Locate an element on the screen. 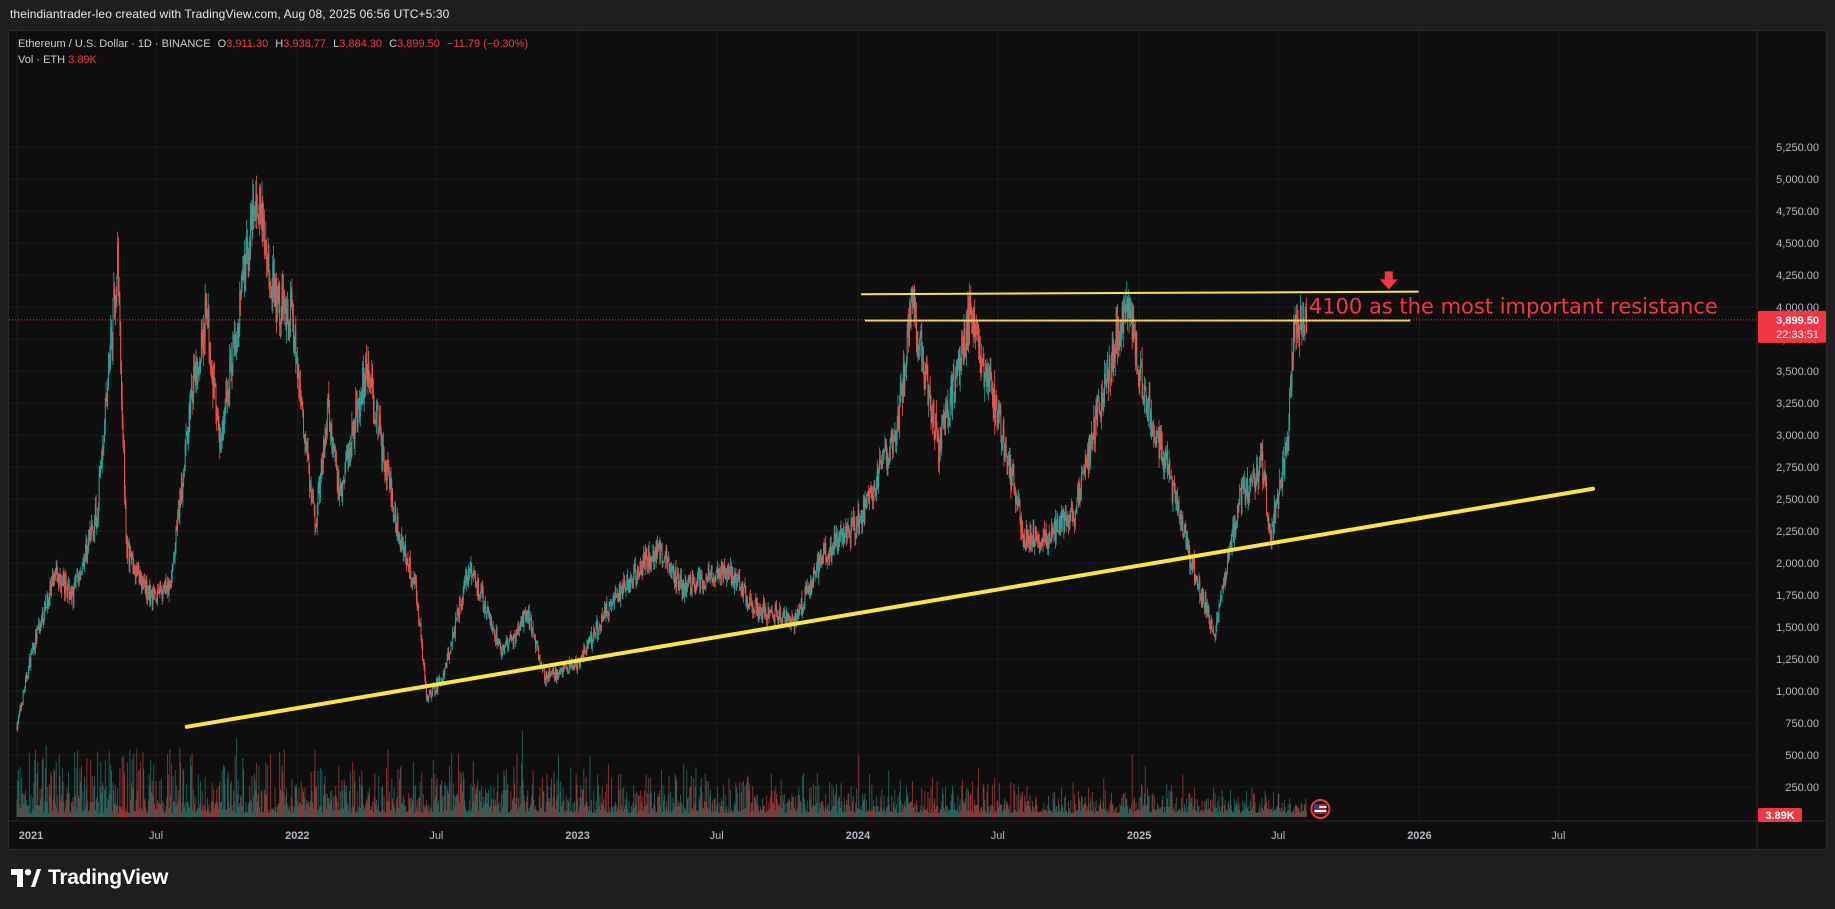 Image resolution: width=1835 pixels, height=909 pixels. symbol-label: Ethereum / U.S. Dollar · 1D · BINANCE is located at coordinates (114, 44).